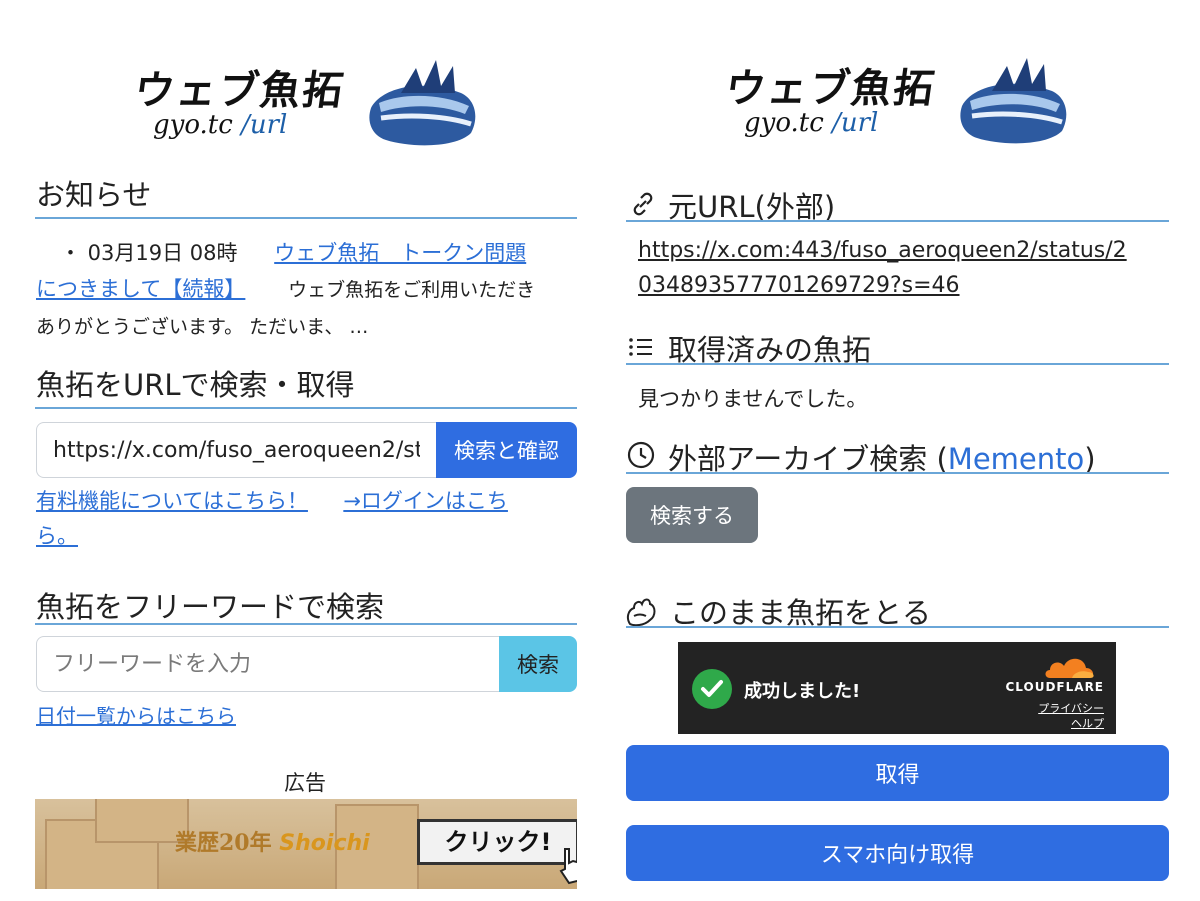 The height and width of the screenshot is (901, 1200). I want to click on cloudflare-turnstile-widget: 成功しました! CLOUDFLARE プライバシー ヘルプ, so click(897, 688).